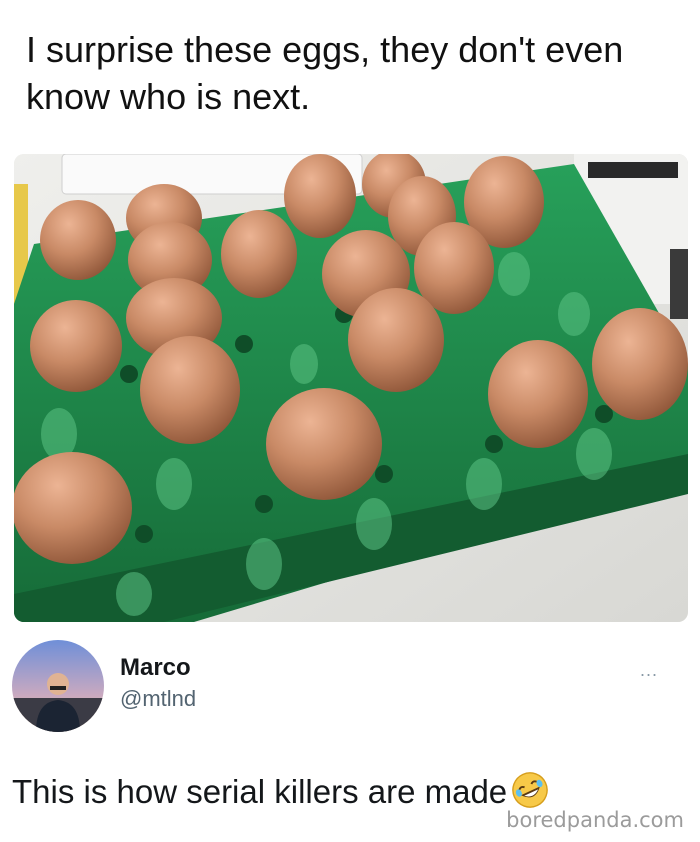 Image resolution: width=700 pixels, height=842 pixels. What do you see at coordinates (260, 791) in the screenshot?
I see `reply-text: This is how serial killers are made` at bounding box center [260, 791].